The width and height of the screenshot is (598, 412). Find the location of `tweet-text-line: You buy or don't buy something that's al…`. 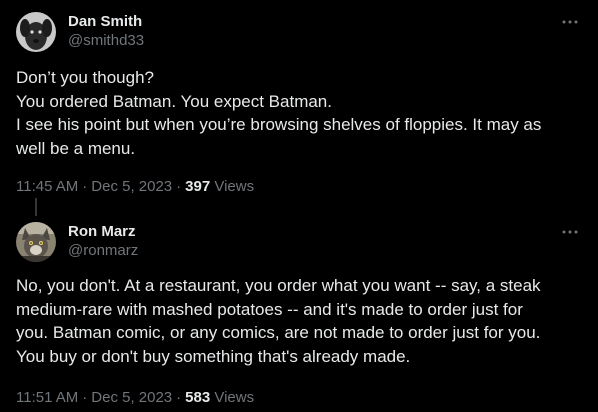

tweet-text-line: You buy or don't buy something that's al… is located at coordinates (213, 356).